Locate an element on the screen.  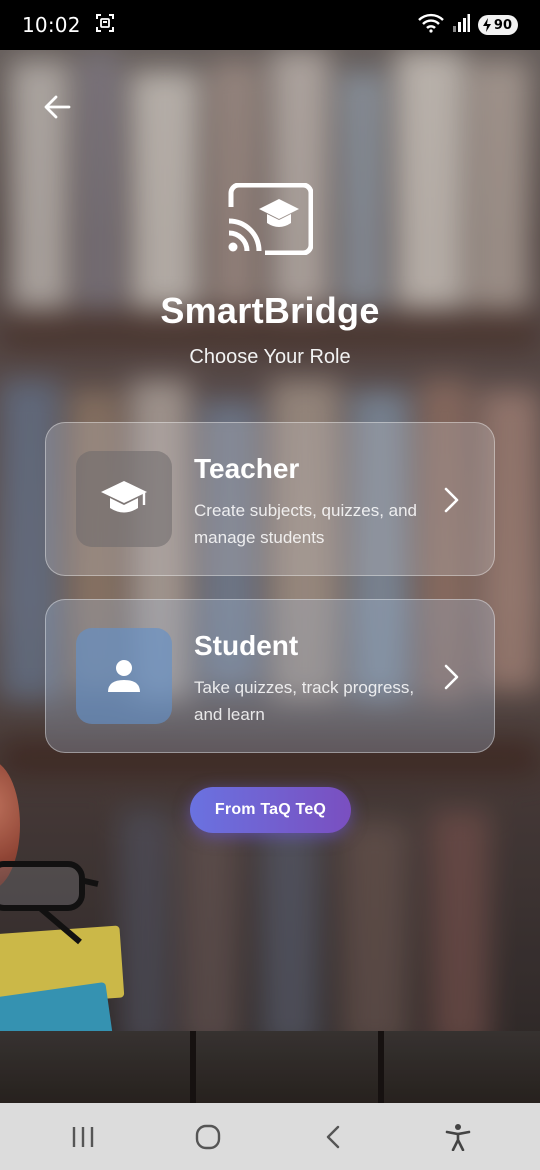
status-time: 10:02 is located at coordinates (51, 25).